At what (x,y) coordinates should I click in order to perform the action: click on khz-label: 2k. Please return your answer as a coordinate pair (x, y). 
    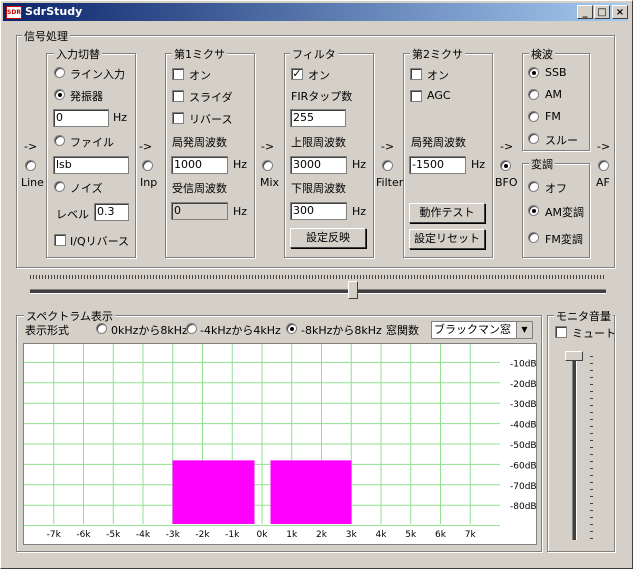
    Looking at the image, I should click on (322, 535).